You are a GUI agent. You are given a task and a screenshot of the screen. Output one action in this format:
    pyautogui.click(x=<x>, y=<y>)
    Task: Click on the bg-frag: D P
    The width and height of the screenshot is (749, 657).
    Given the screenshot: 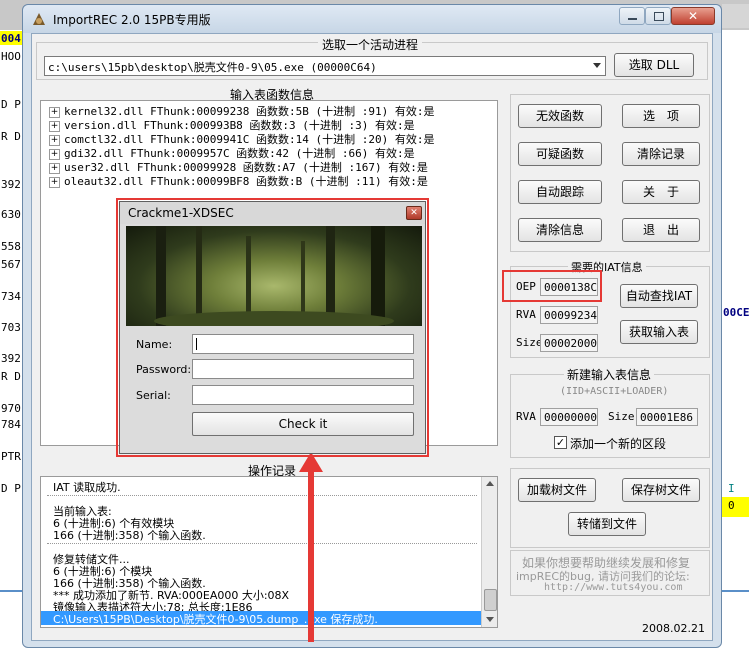 What is the action you would take?
    pyautogui.click(x=11, y=104)
    